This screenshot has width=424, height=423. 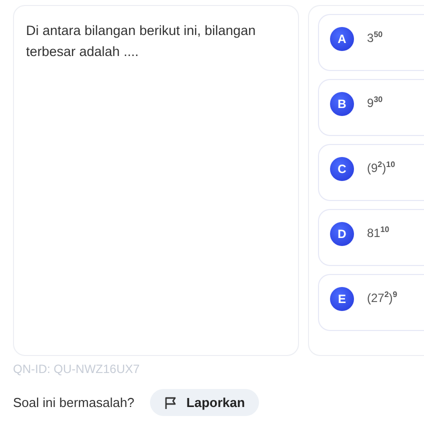 I want to click on option-letter: E, so click(x=342, y=299).